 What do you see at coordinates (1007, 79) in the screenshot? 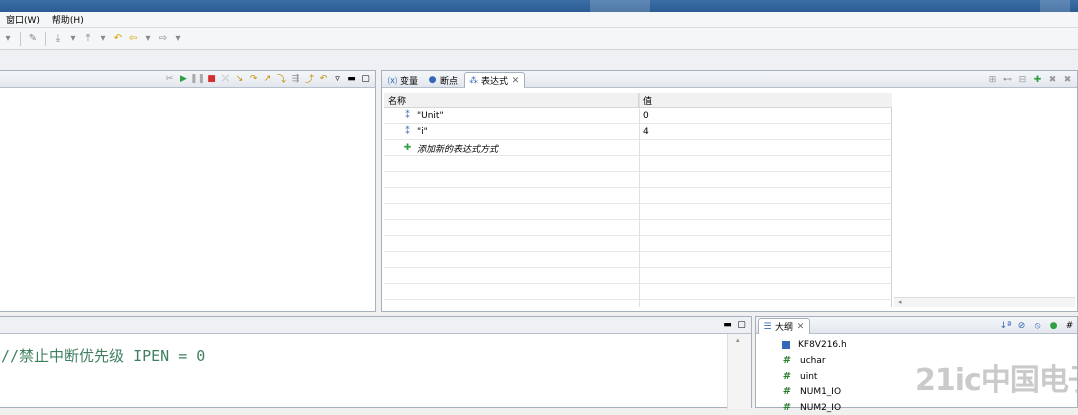
I see `show-logical-structure-icon: ⊷` at bounding box center [1007, 79].